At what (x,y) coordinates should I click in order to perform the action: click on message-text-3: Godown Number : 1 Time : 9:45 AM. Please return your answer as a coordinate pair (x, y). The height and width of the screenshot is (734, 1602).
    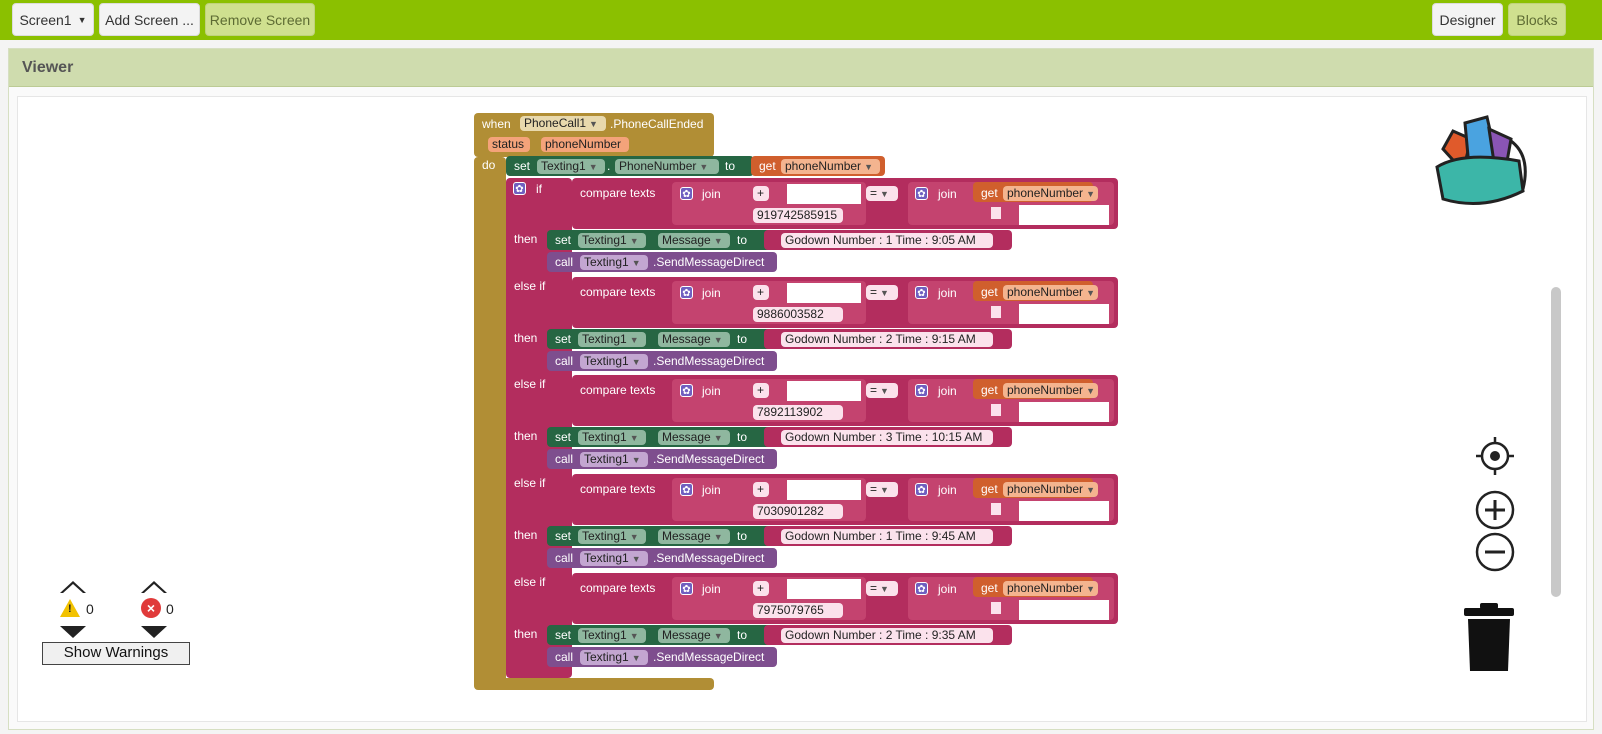
    Looking at the image, I should click on (887, 536).